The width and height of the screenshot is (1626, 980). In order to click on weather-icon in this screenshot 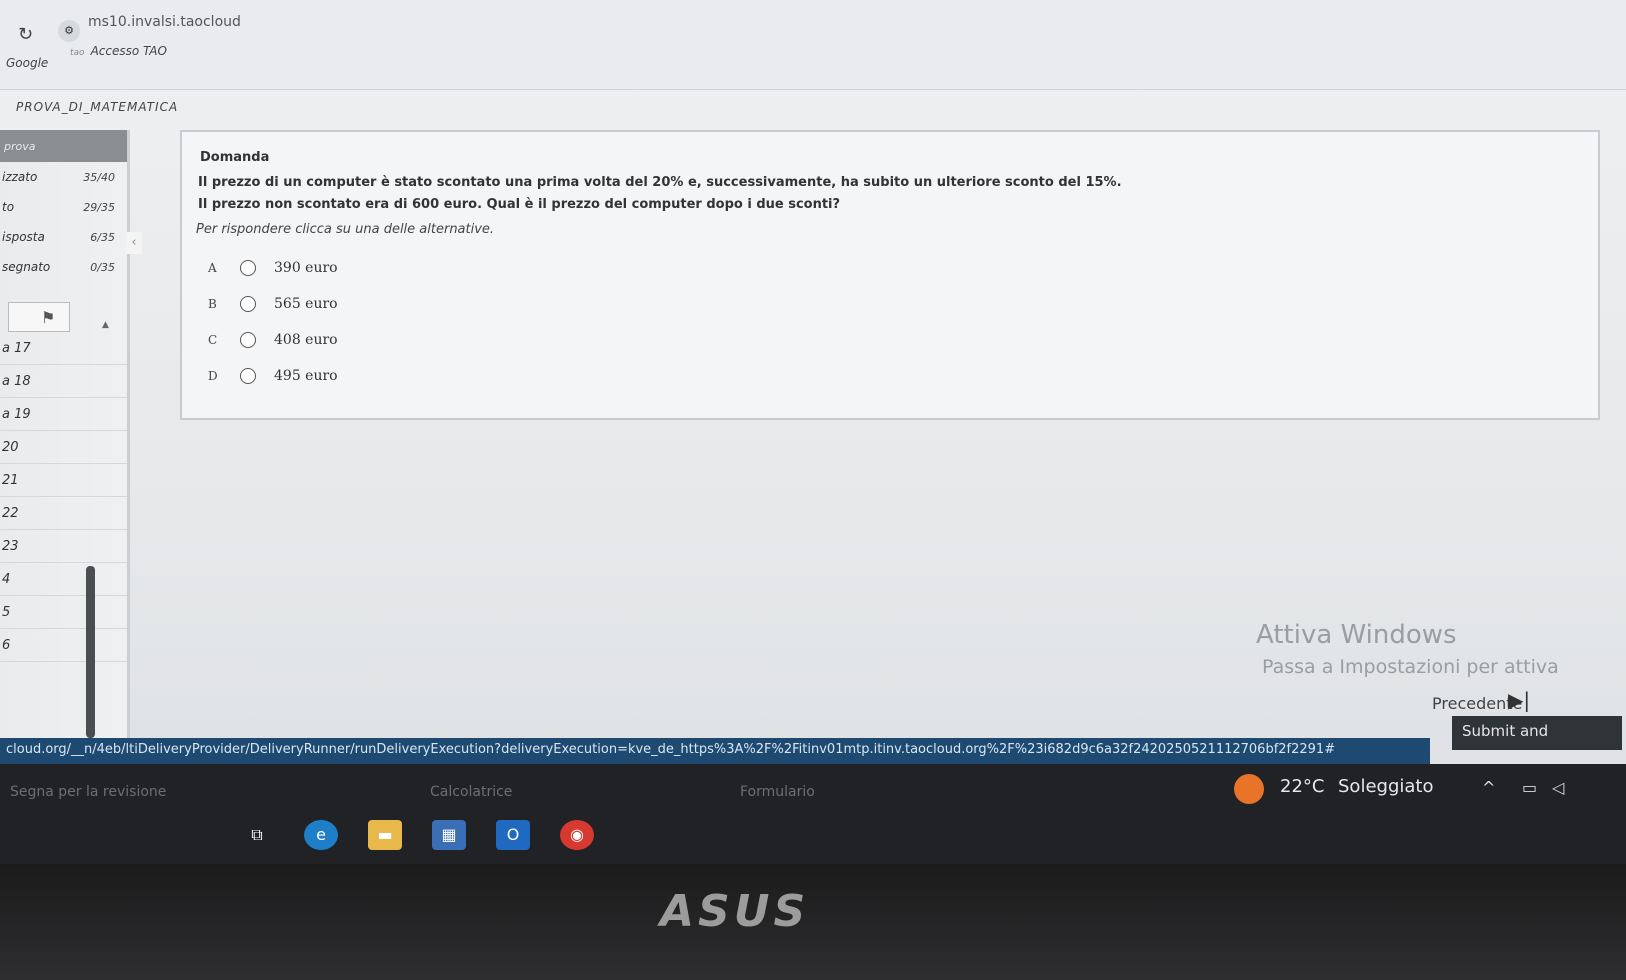, I will do `click(1249, 789)`.